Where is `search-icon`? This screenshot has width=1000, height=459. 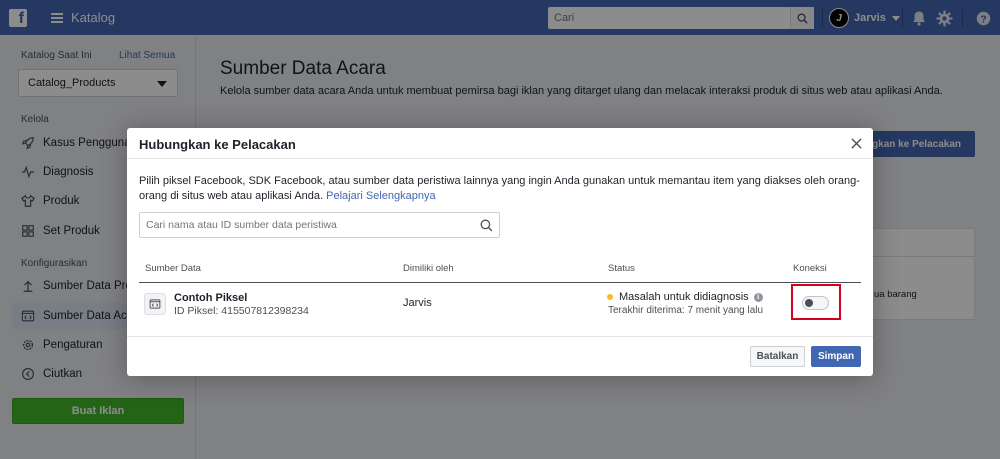
search-icon is located at coordinates (486, 225).